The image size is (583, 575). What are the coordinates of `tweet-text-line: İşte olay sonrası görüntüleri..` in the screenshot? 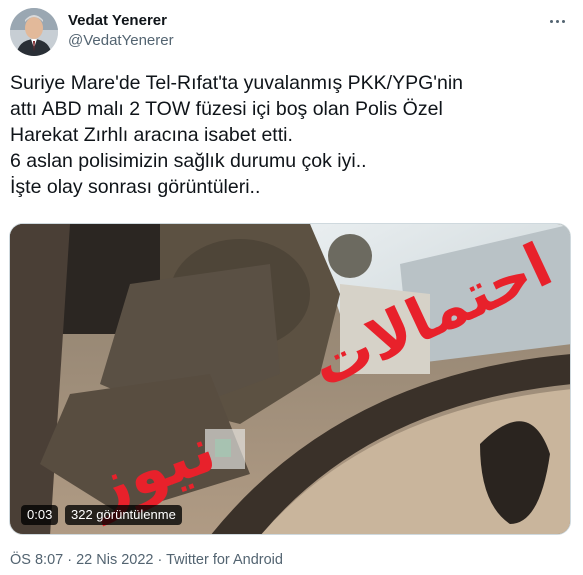 It's located at (135, 187).